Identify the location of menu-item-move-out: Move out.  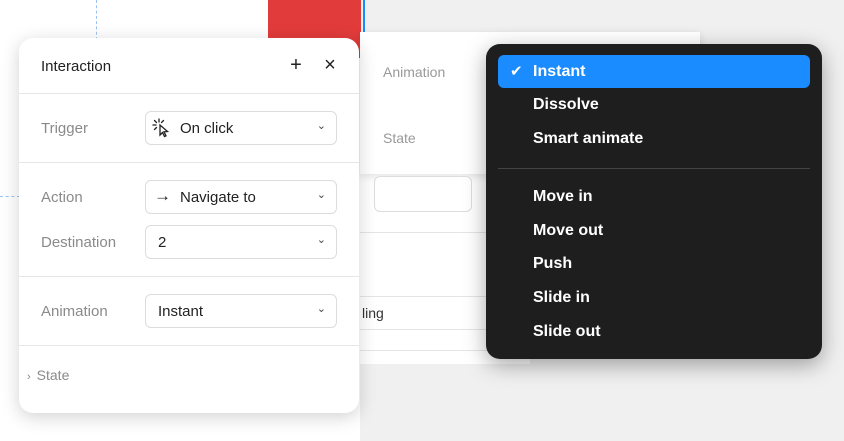
(654, 230).